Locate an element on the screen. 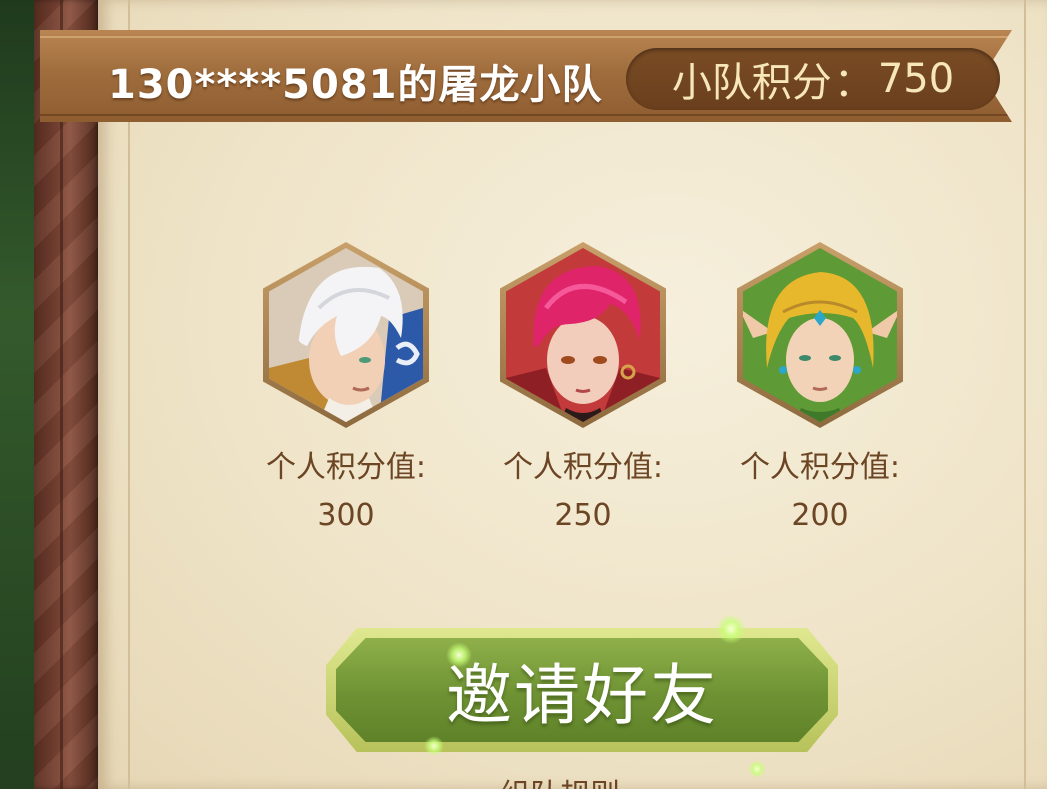  member-score-value: 250 is located at coordinates (583, 515).